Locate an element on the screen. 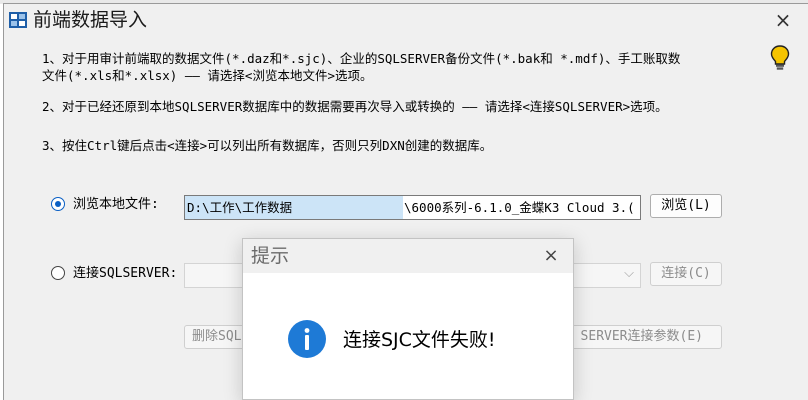 This screenshot has height=400, width=808. app-icon is located at coordinates (18, 20).